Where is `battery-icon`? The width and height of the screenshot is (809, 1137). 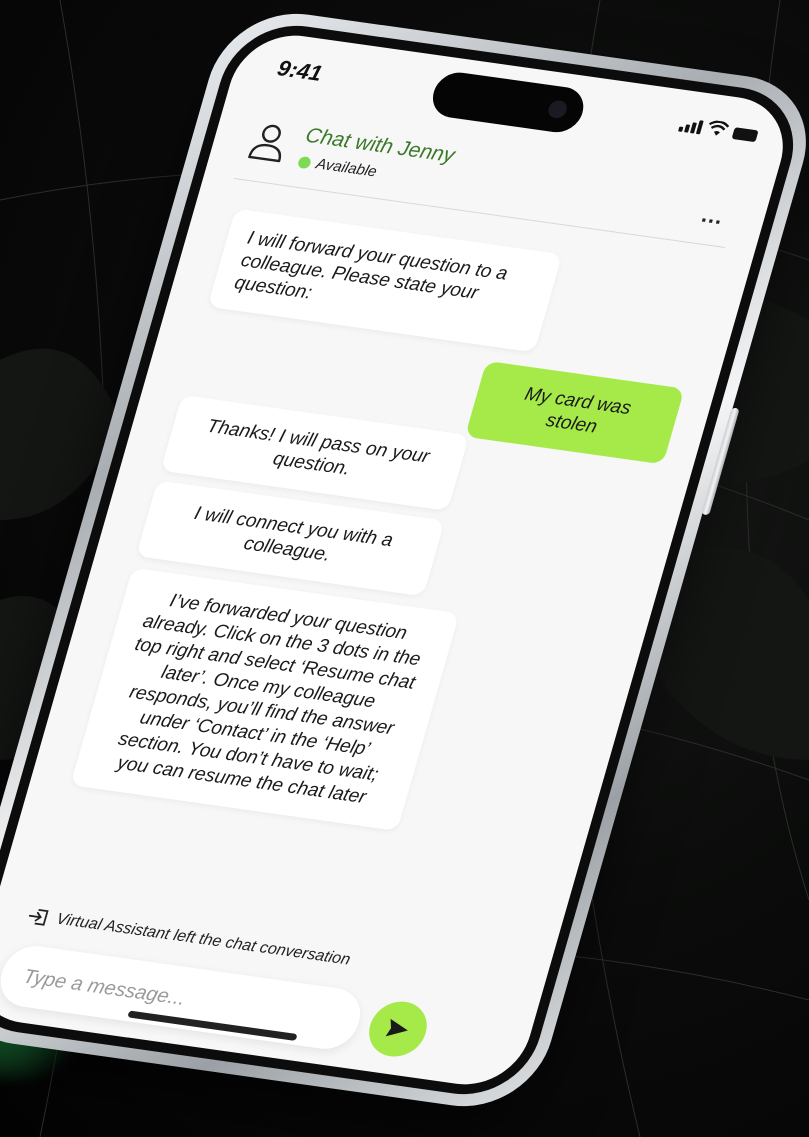 battery-icon is located at coordinates (745, 135).